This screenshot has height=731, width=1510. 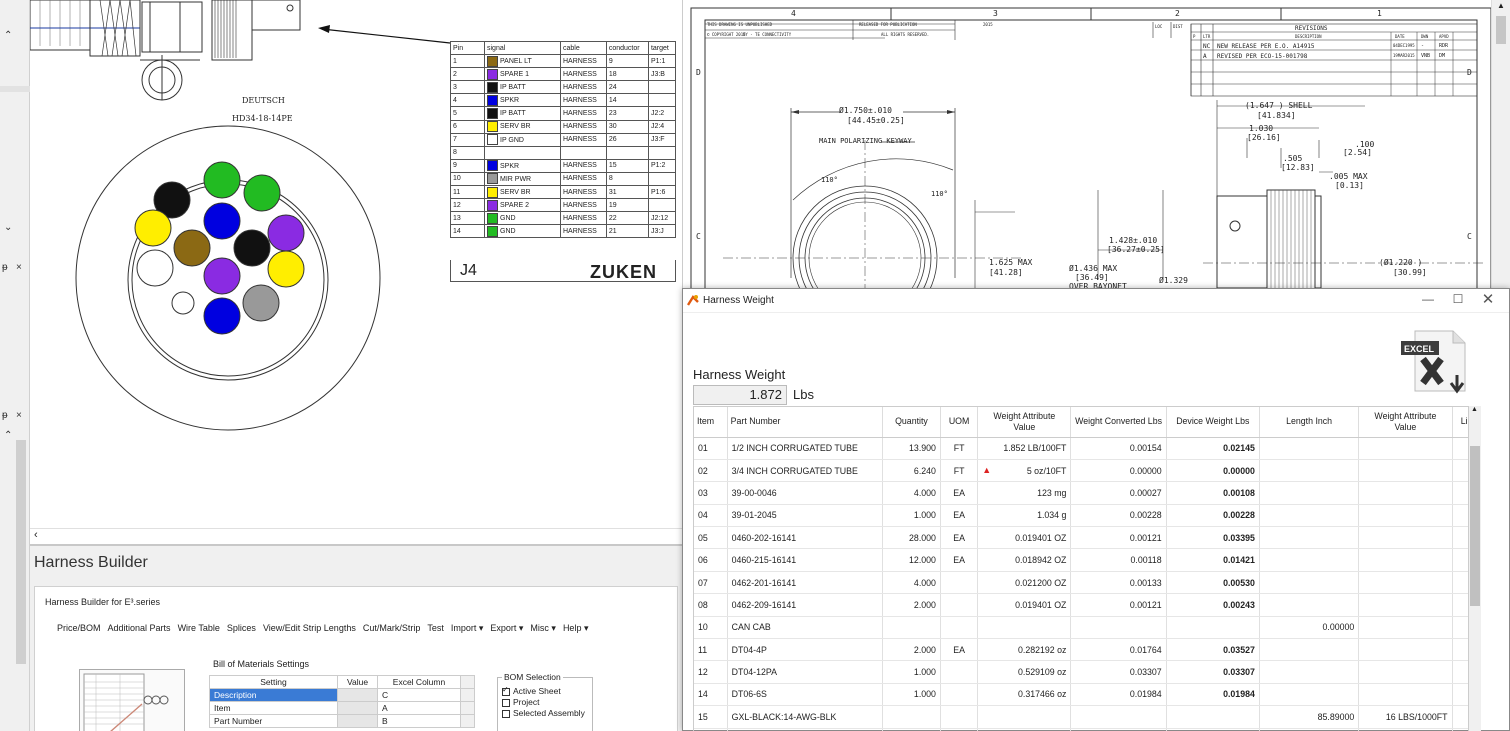 What do you see at coordinates (309, 628) in the screenshot?
I see `builder-menu-item: View/Edit Strip Lengths` at bounding box center [309, 628].